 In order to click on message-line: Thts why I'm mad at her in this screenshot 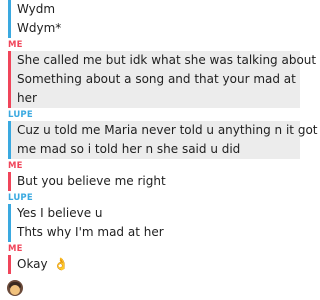, I will do `click(90, 232)`.